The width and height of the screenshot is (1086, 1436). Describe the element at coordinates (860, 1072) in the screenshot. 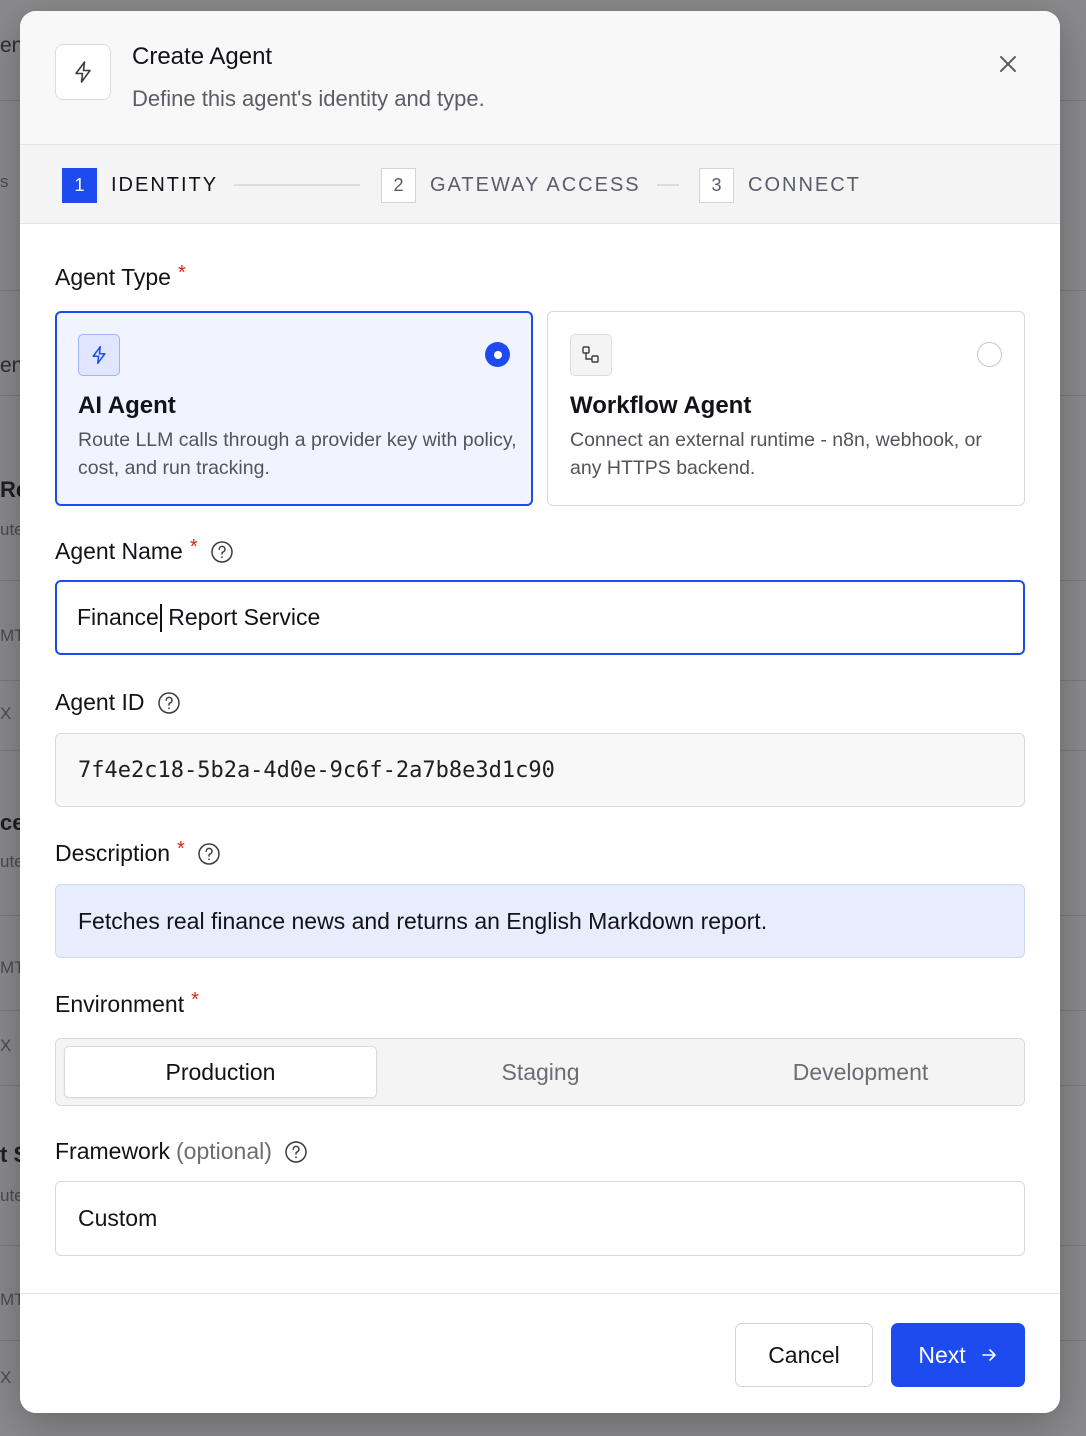

I see `environment-option-development: Development` at that location.